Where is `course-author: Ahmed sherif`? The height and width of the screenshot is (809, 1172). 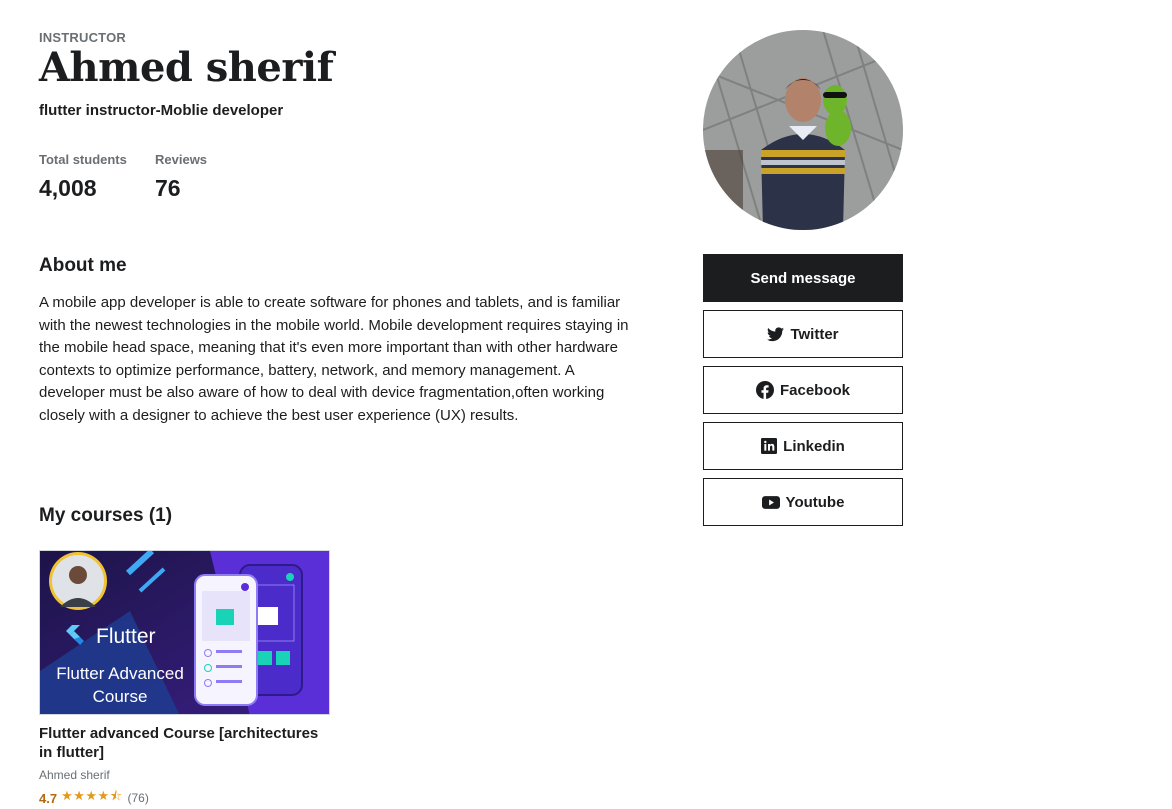
course-author: Ahmed sherif is located at coordinates (74, 775).